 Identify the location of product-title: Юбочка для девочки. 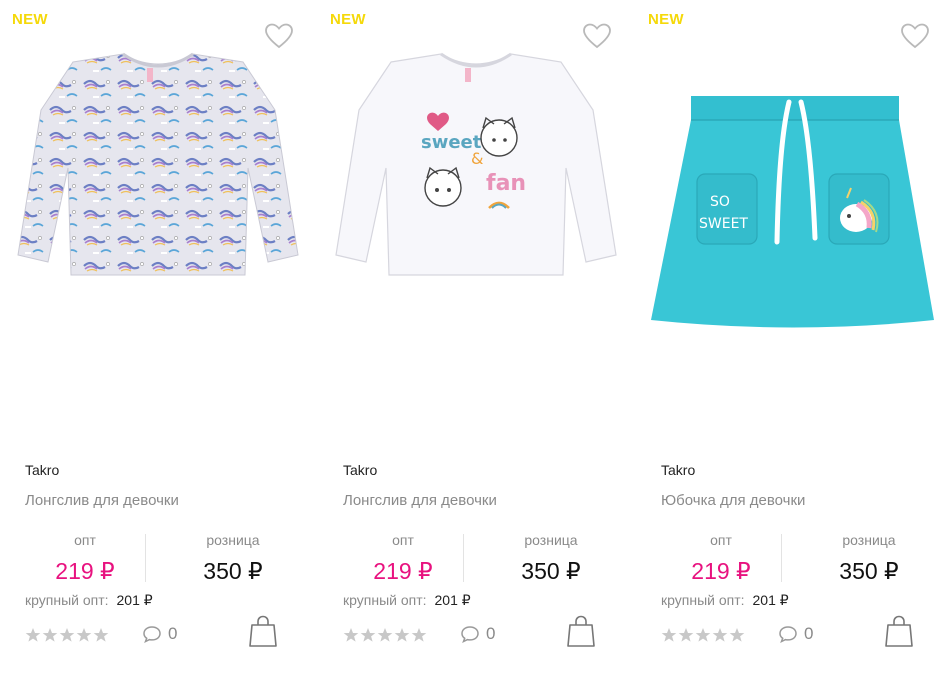
(733, 500).